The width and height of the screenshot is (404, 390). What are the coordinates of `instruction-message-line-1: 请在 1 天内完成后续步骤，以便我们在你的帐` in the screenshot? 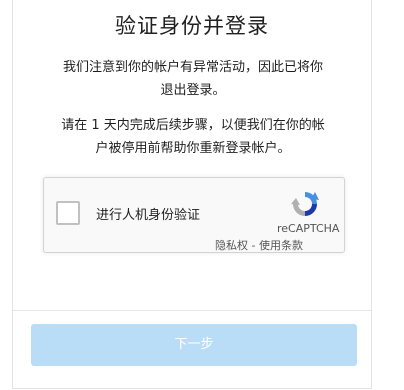 It's located at (193, 125).